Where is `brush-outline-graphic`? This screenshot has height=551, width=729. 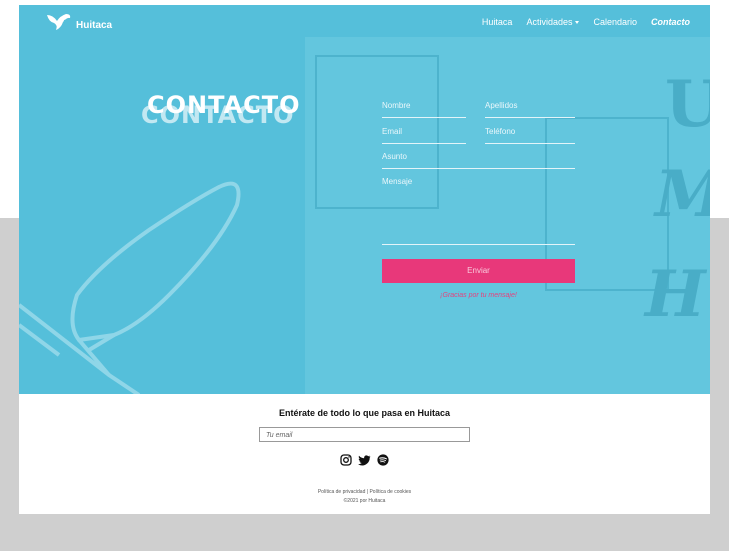 brush-outline-graphic is located at coordinates (130, 287).